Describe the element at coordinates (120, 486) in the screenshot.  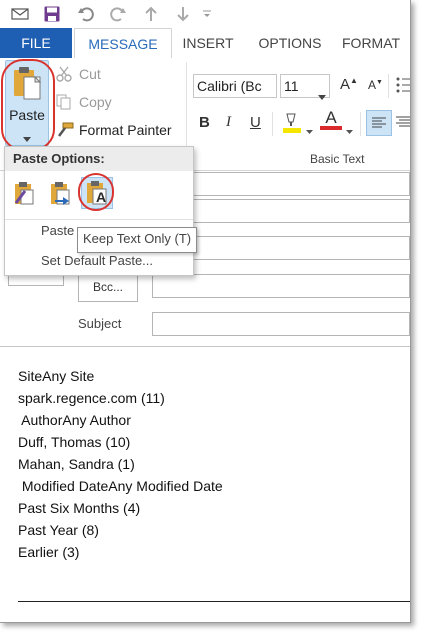
I see `body-line: Modified DateAny Modified Date` at that location.